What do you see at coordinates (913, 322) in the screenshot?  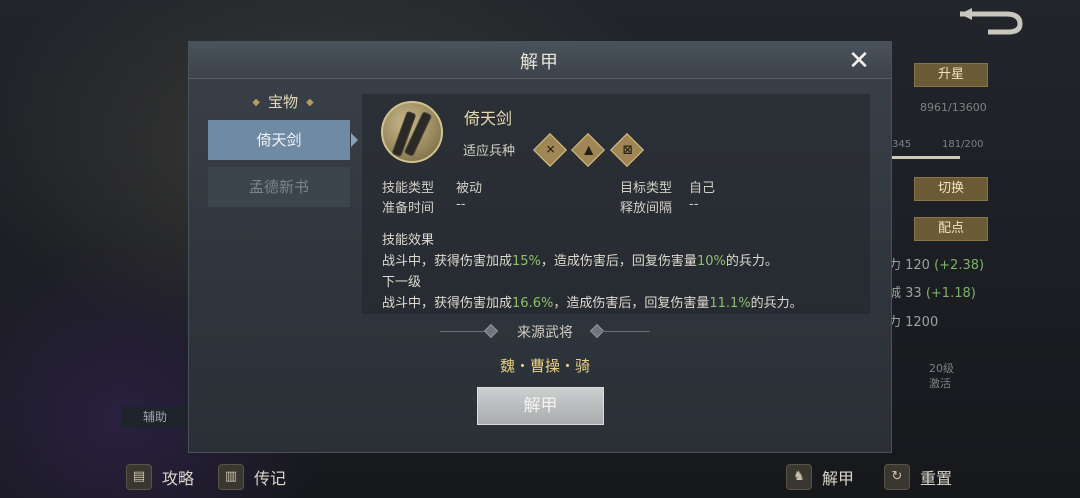 I see `stat-row: 力 1200` at bounding box center [913, 322].